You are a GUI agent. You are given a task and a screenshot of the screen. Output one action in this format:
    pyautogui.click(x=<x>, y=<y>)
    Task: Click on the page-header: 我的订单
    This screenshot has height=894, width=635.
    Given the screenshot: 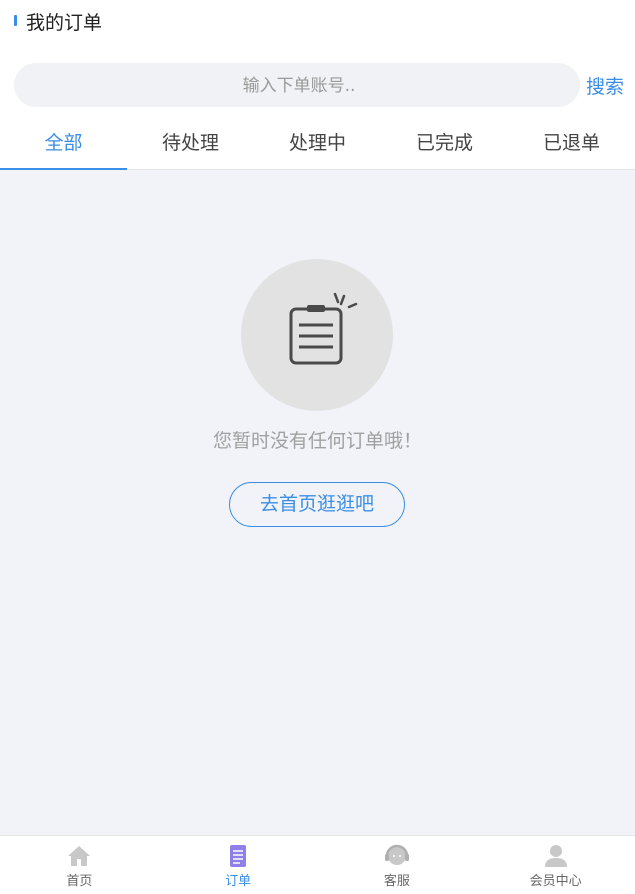 What is the action you would take?
    pyautogui.click(x=317, y=22)
    